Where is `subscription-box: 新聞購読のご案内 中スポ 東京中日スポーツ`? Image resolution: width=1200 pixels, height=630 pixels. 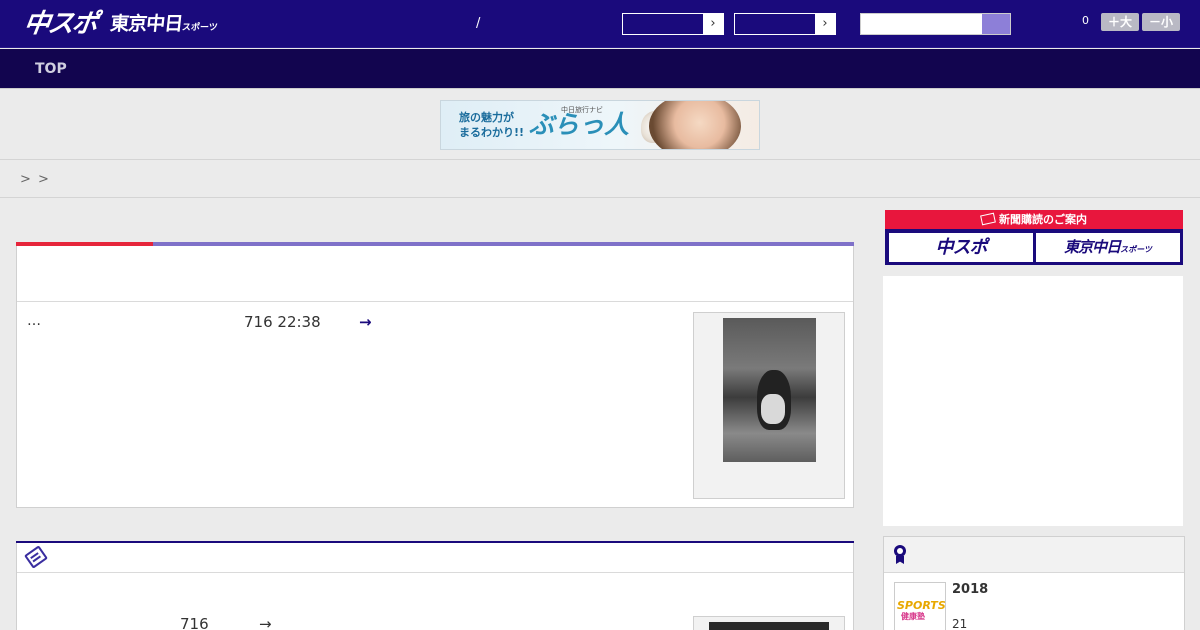
subscription-box: 新聞購読のご案内 中スポ 東京中日スポーツ is located at coordinates (1034, 237).